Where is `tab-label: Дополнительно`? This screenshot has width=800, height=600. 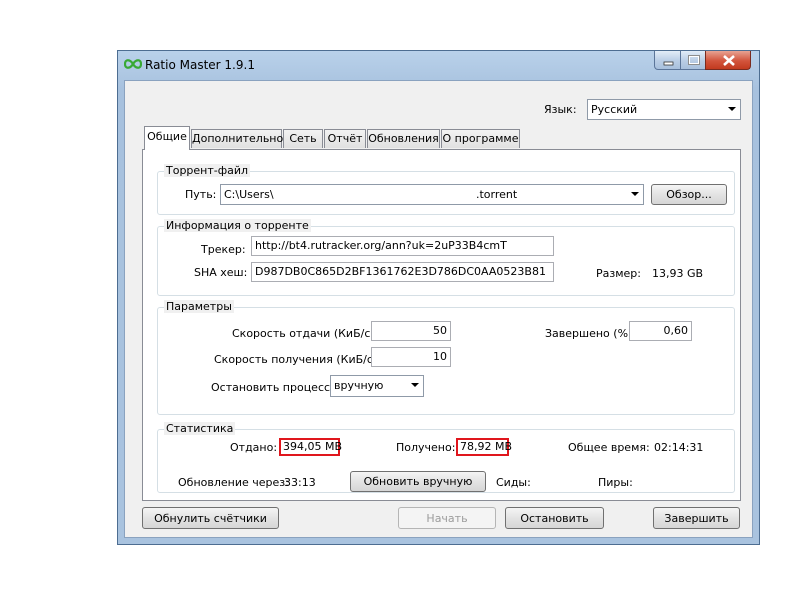 tab-label: Дополнительно is located at coordinates (238, 138).